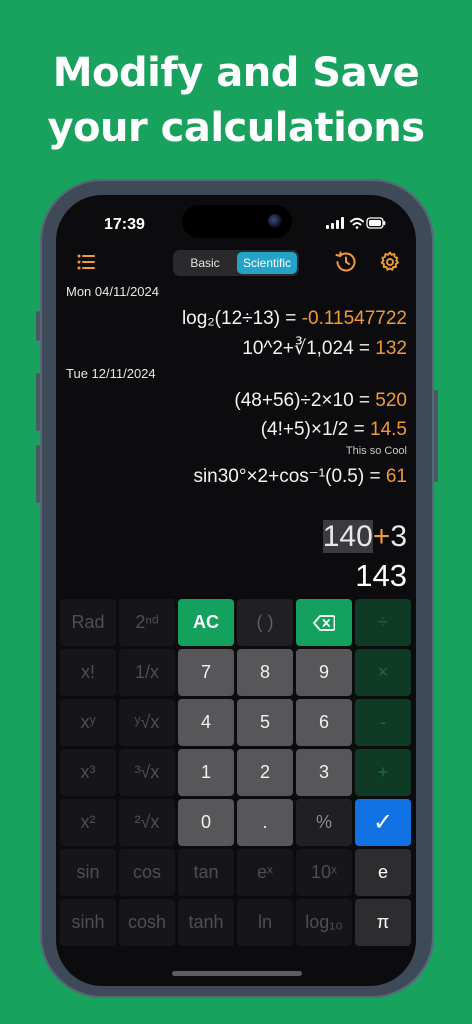 The image size is (472, 1024). I want to click on key-ten-power: 10ˣ, so click(324, 872).